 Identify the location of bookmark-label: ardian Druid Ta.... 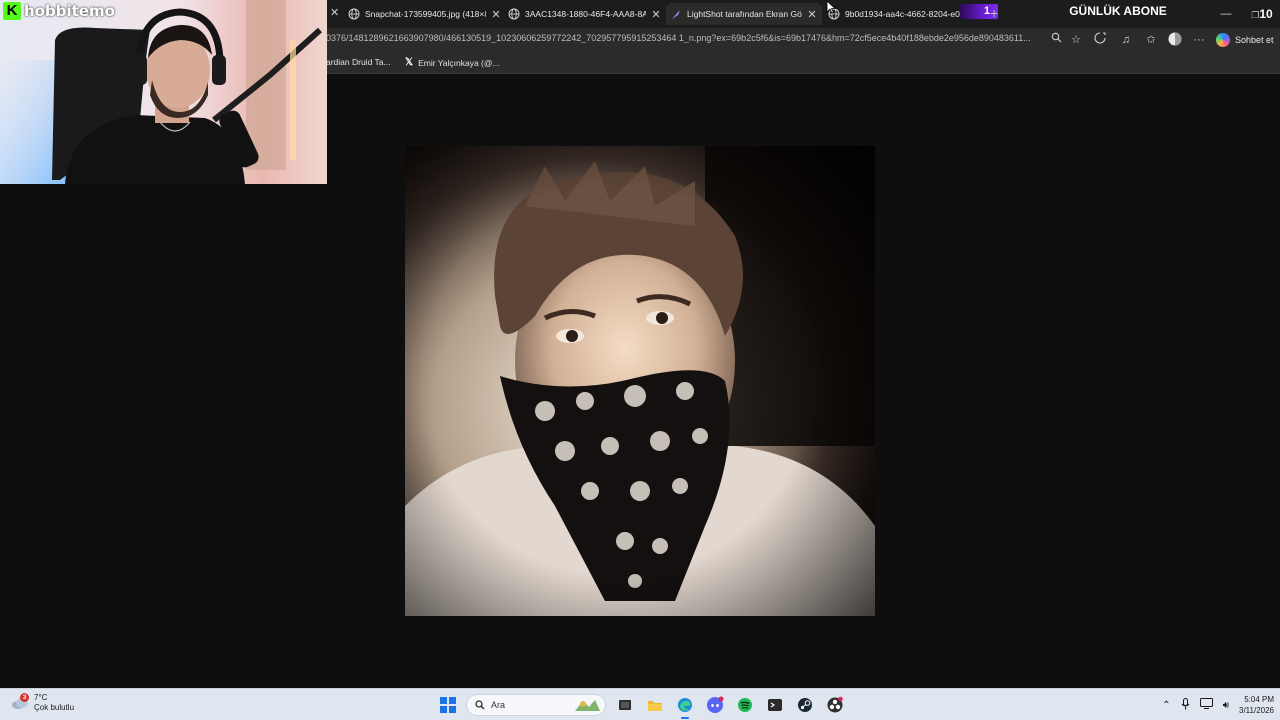
(358, 62).